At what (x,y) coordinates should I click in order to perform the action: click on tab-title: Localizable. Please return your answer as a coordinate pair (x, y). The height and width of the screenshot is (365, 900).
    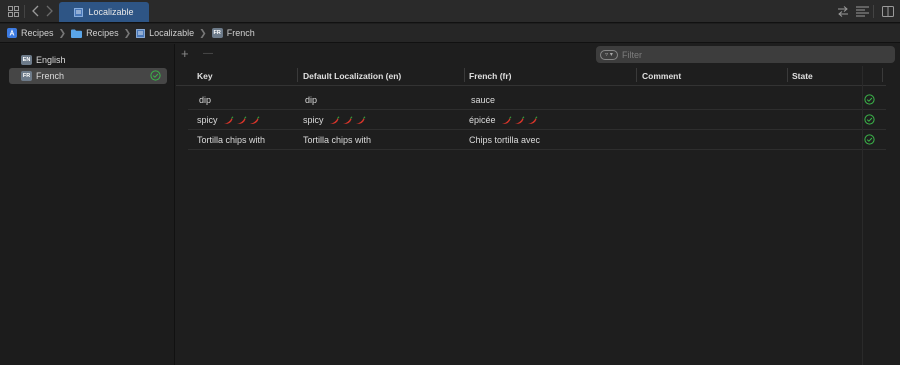
    Looking at the image, I should click on (111, 12).